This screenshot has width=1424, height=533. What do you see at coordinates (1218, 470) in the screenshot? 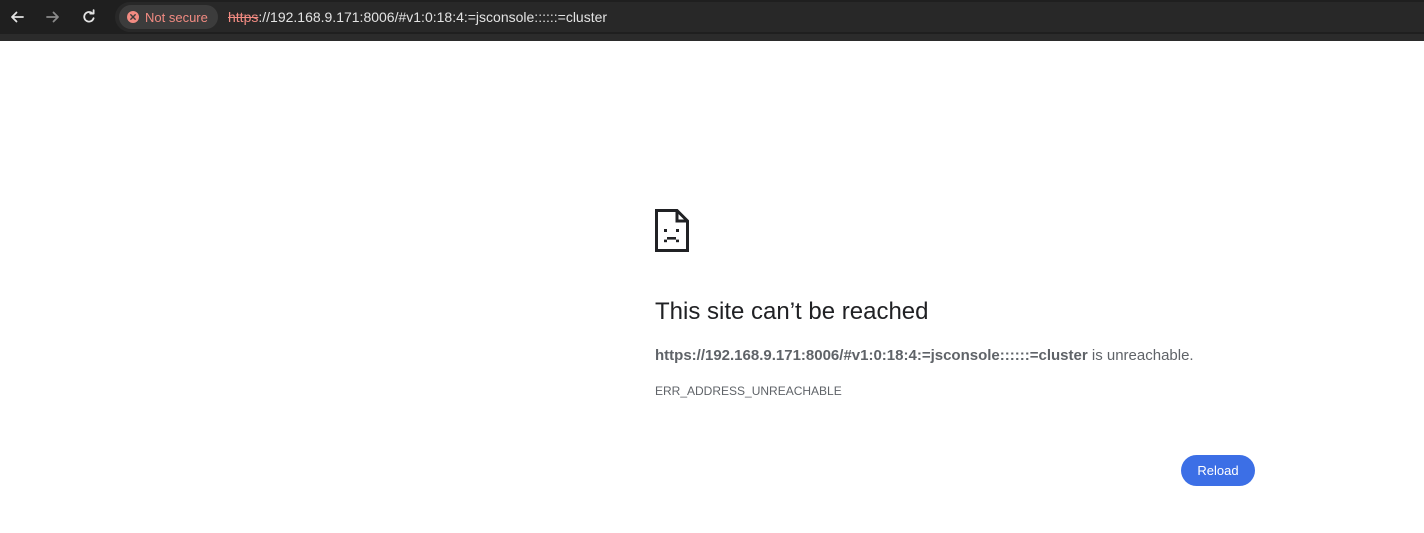
I see `reload-button: Reload` at bounding box center [1218, 470].